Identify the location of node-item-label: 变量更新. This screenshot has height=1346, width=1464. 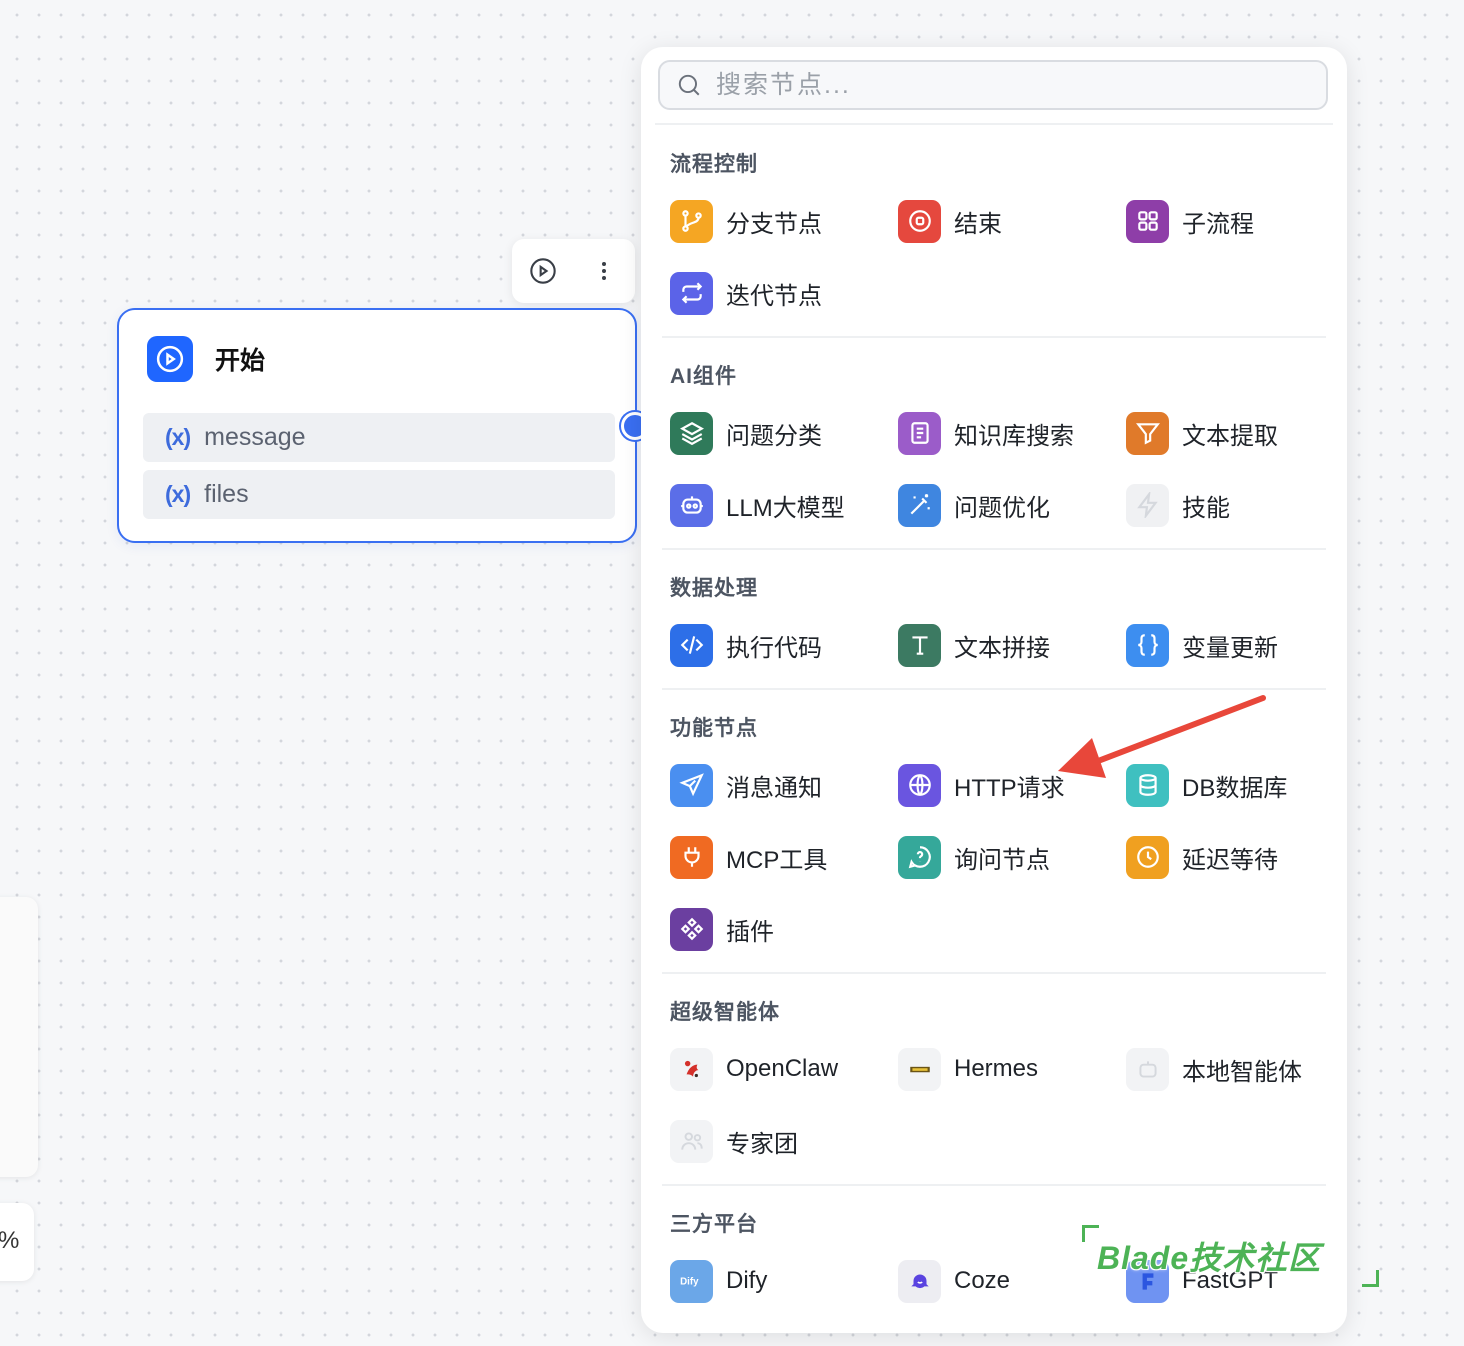
(1230, 648).